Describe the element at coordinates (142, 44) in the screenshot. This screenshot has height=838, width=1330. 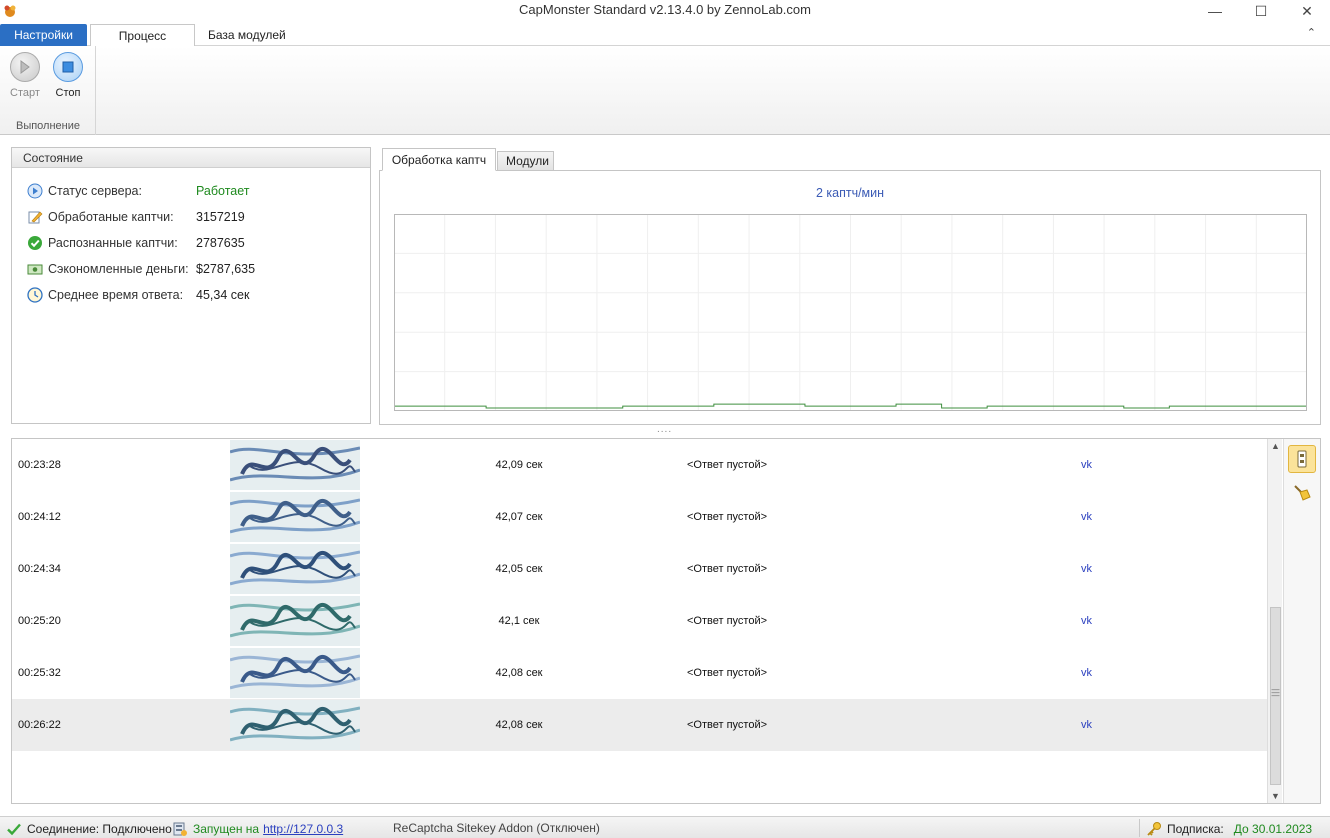
I see `tab-process: Процесс работы` at that location.